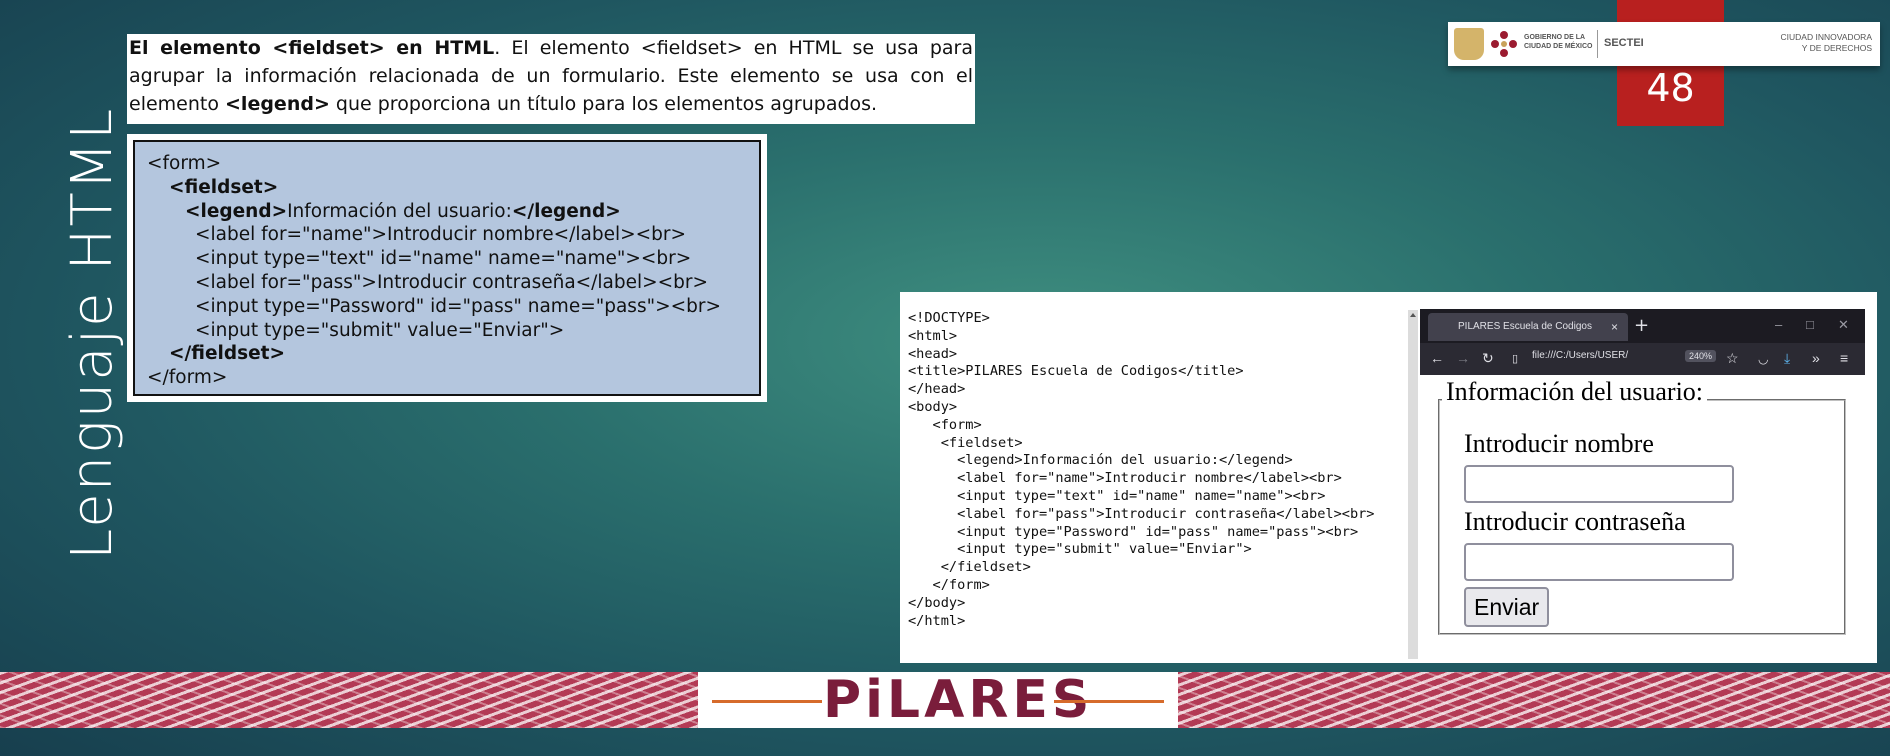 The height and width of the screenshot is (756, 1890). What do you see at coordinates (399, 211) in the screenshot?
I see `code-legend-text: Información del usuario:` at bounding box center [399, 211].